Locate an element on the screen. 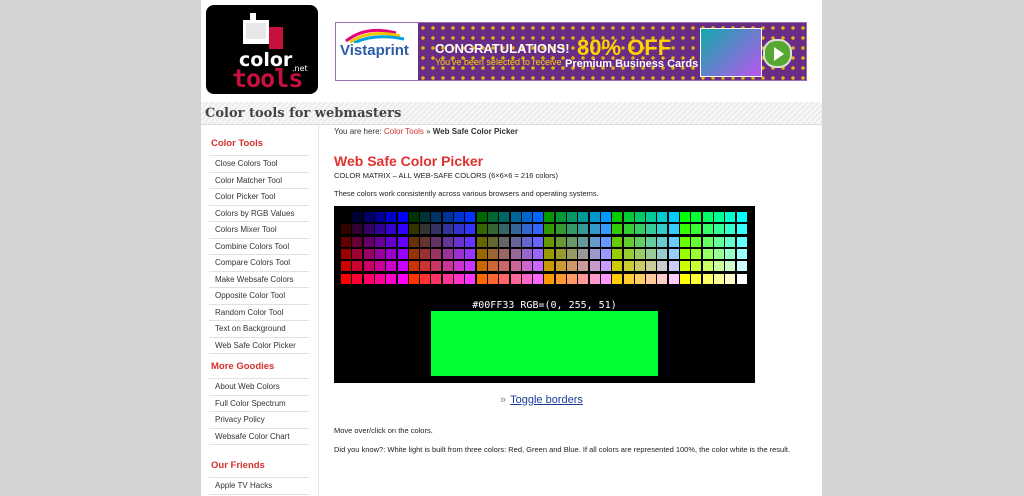 The image size is (1024, 496). sidebar-item-websafe-chart: Websafe Color Chart is located at coordinates (259, 436).